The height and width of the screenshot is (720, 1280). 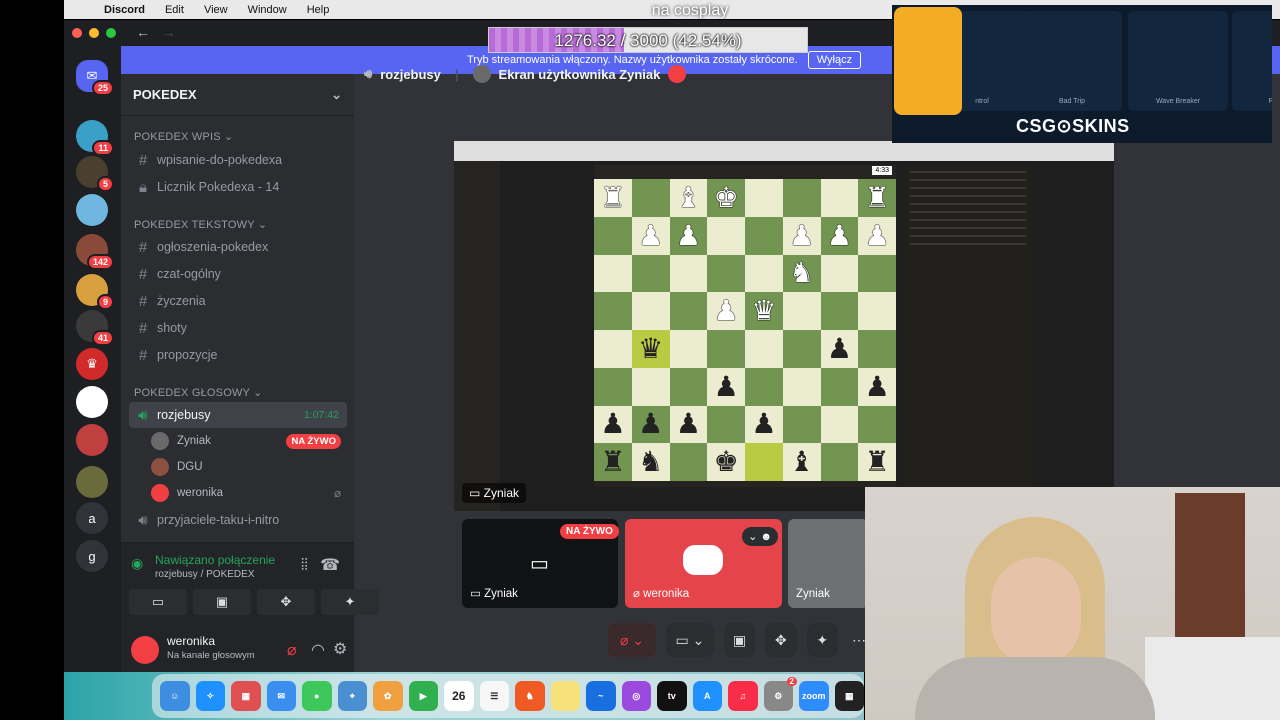 What do you see at coordinates (137, 563) in the screenshot?
I see `signal-icon: ◉` at bounding box center [137, 563].